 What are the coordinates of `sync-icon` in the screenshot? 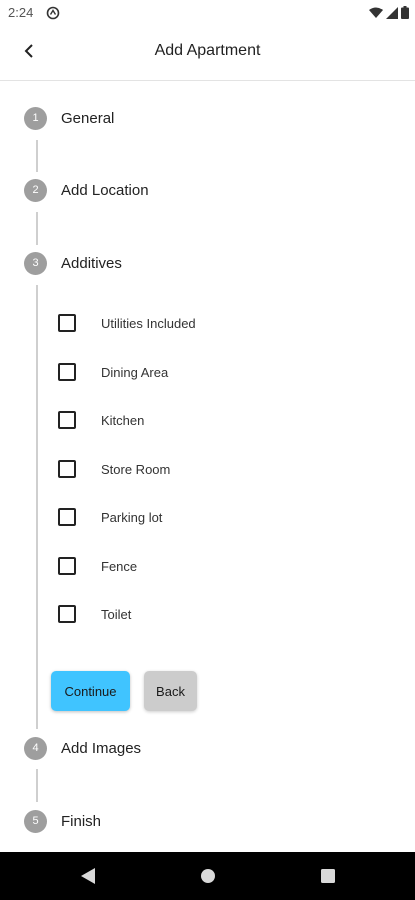 It's located at (53, 13).